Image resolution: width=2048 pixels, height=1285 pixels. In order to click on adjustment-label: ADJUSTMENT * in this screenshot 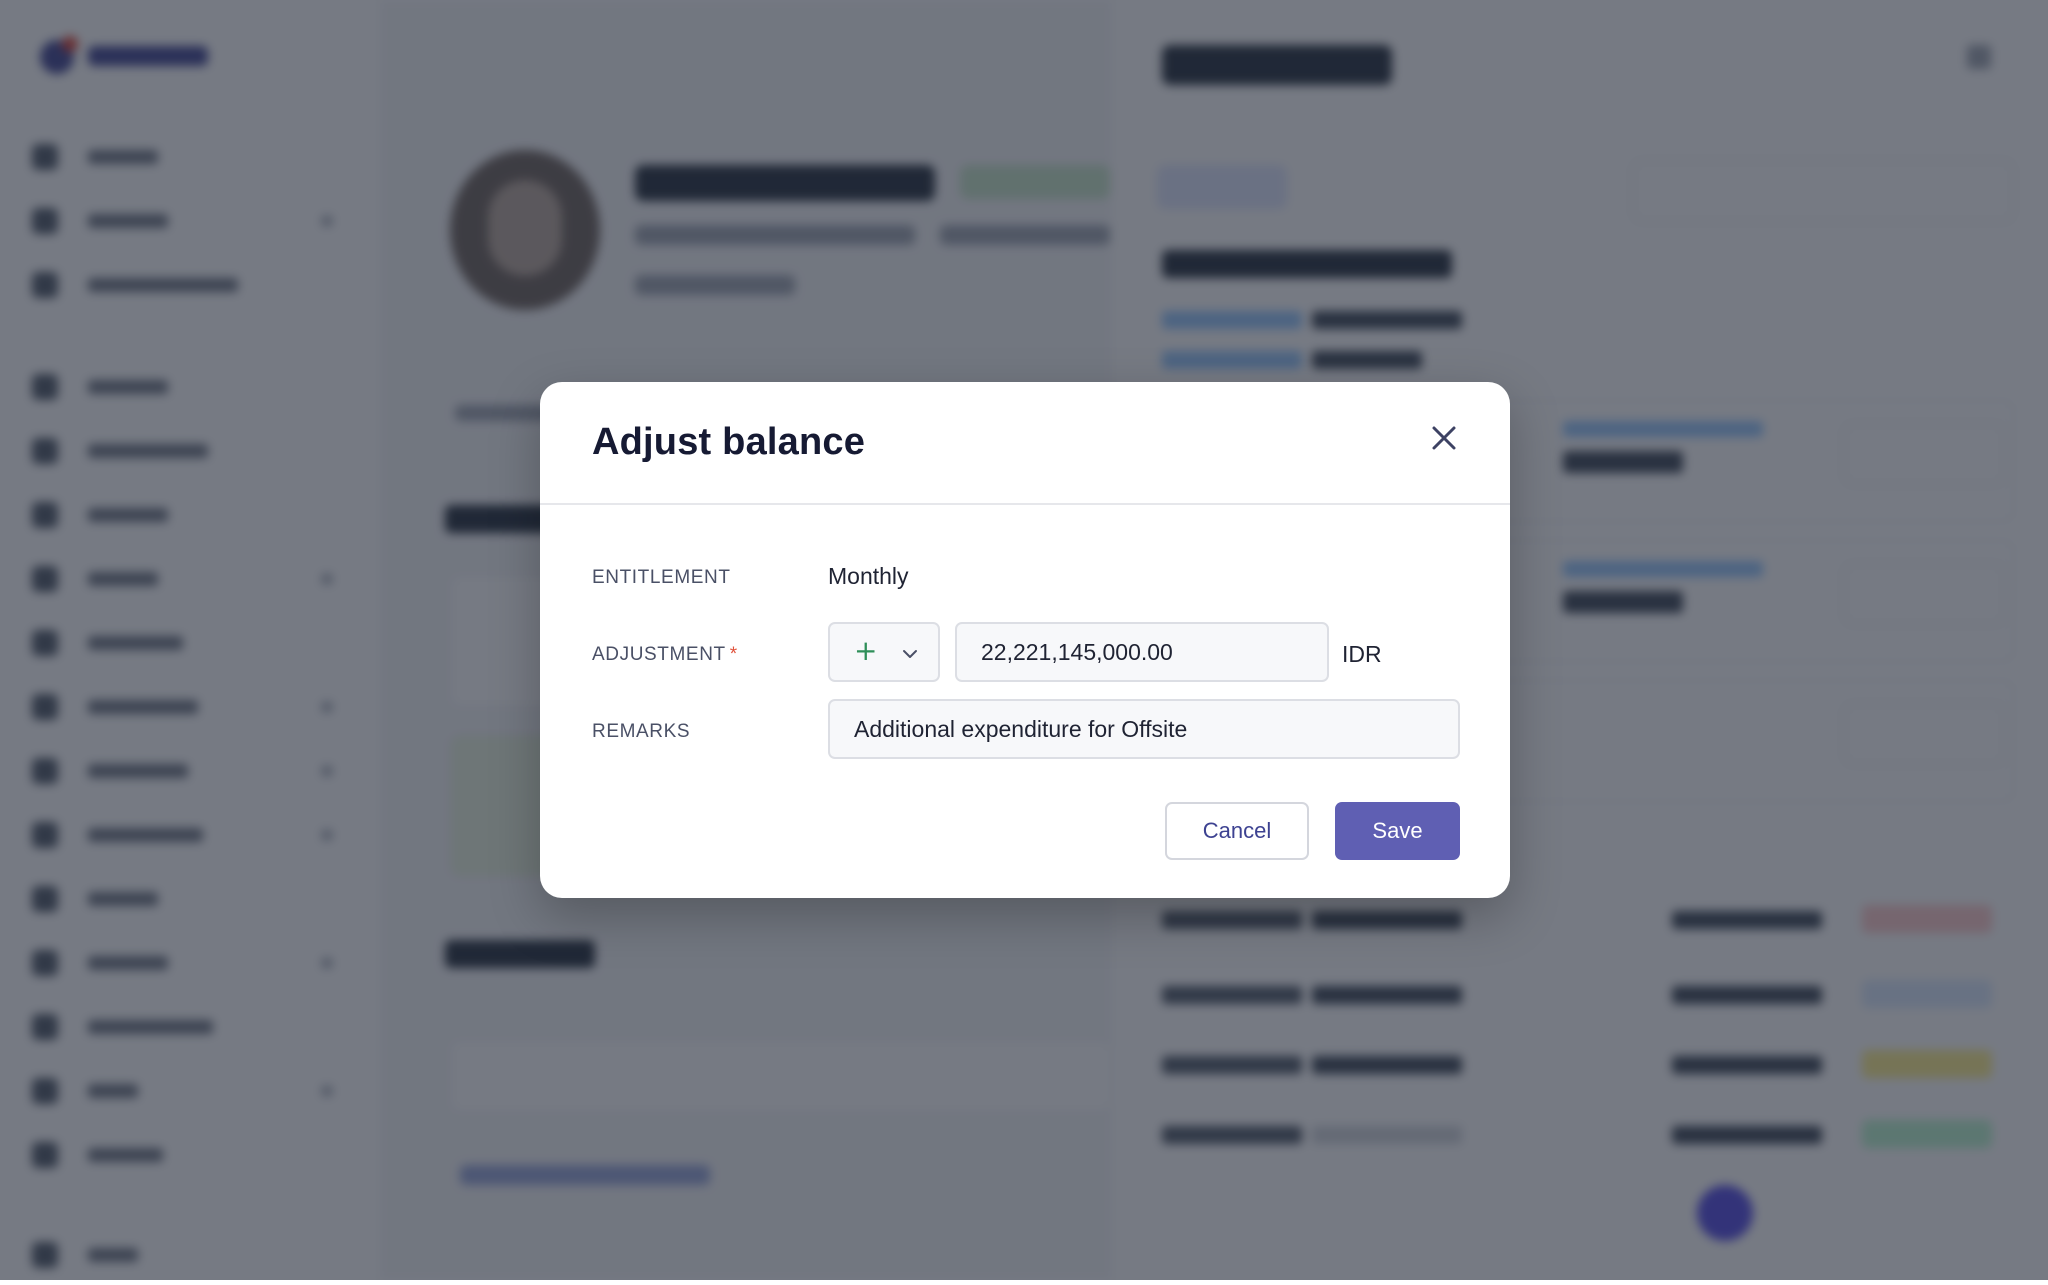, I will do `click(665, 655)`.